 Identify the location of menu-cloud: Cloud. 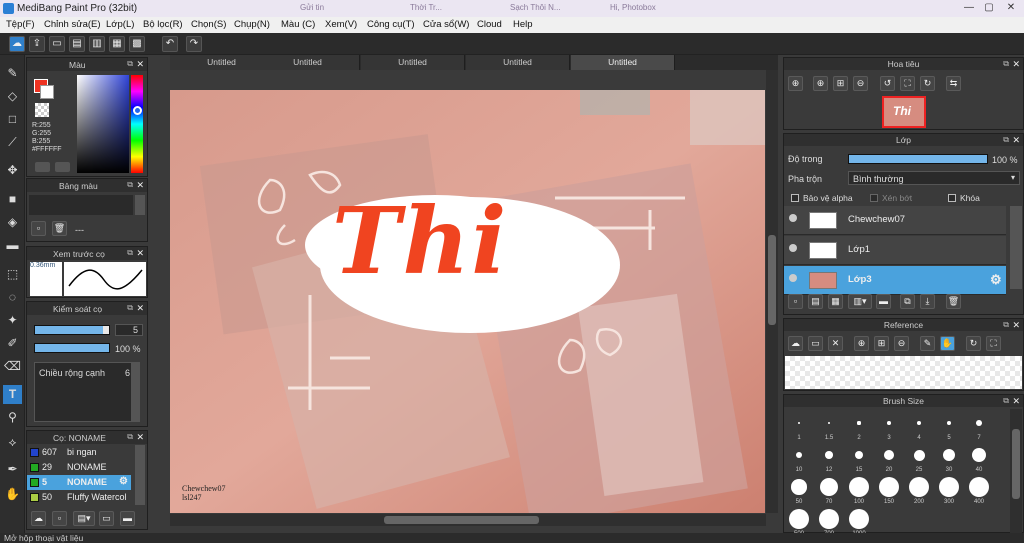
(489, 24).